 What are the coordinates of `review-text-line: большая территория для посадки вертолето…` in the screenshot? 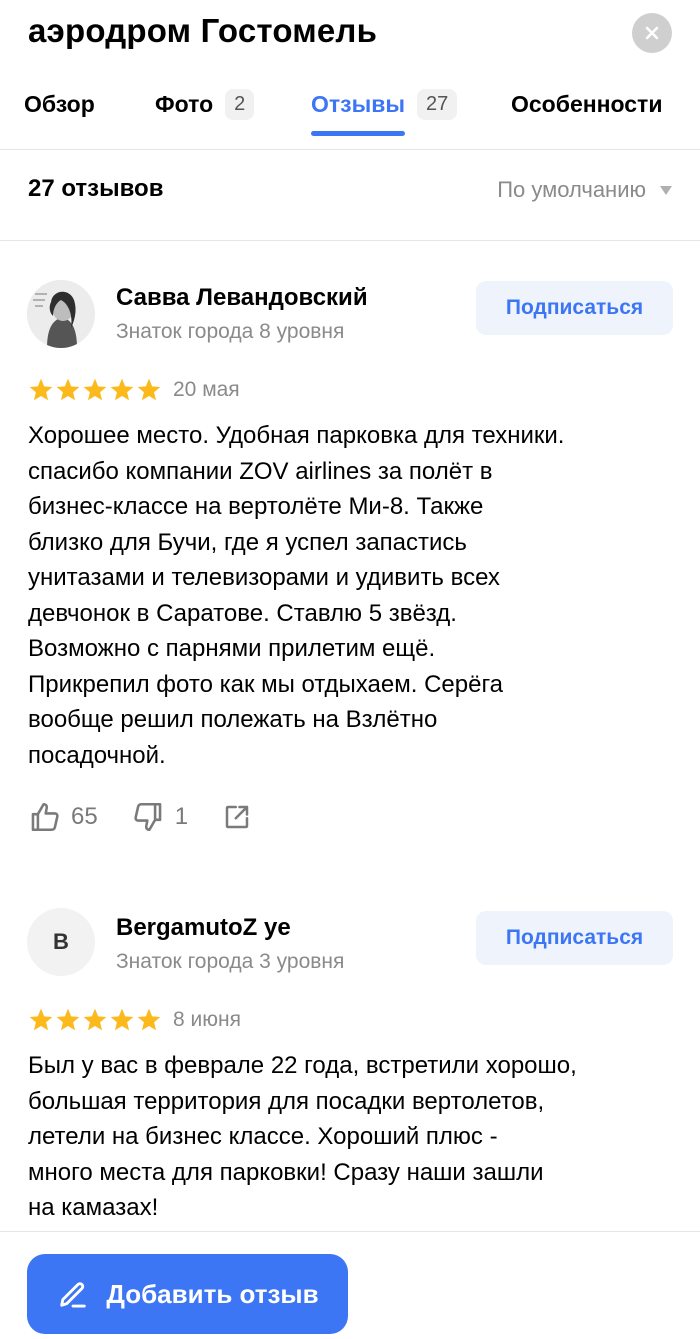 It's located at (286, 1101).